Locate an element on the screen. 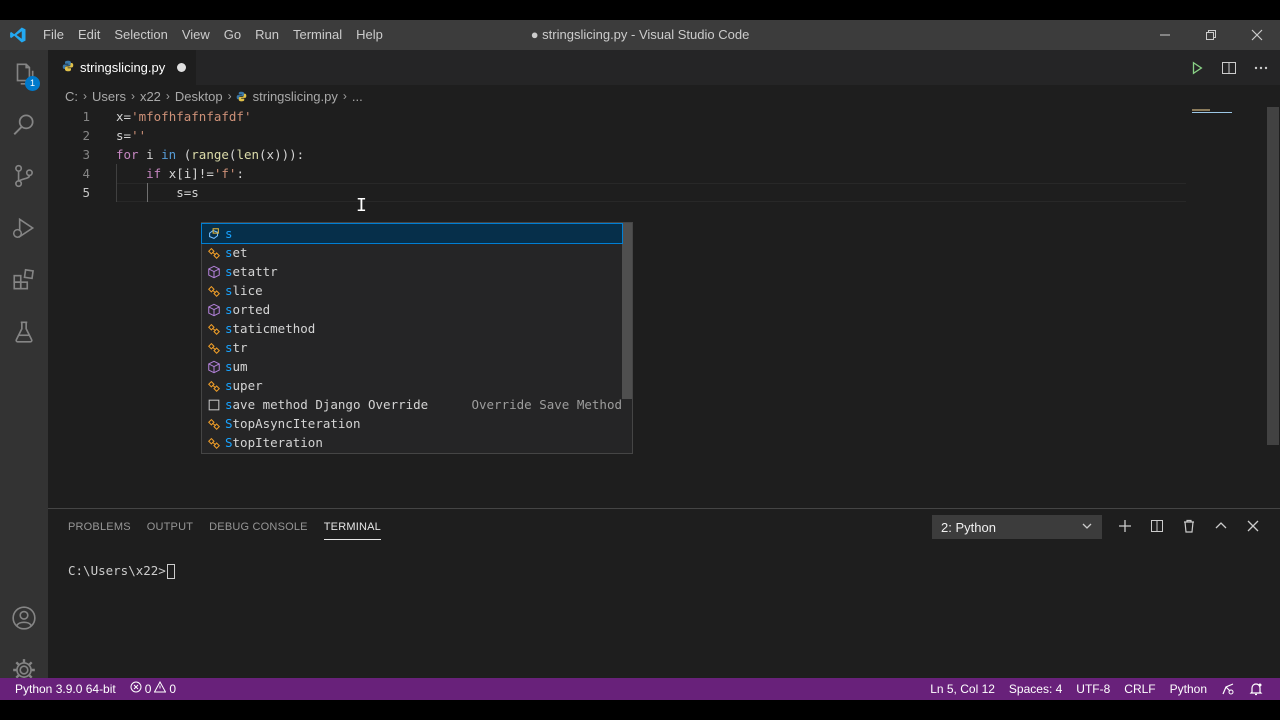  kill-terminal-icon is located at coordinates (1189, 526).